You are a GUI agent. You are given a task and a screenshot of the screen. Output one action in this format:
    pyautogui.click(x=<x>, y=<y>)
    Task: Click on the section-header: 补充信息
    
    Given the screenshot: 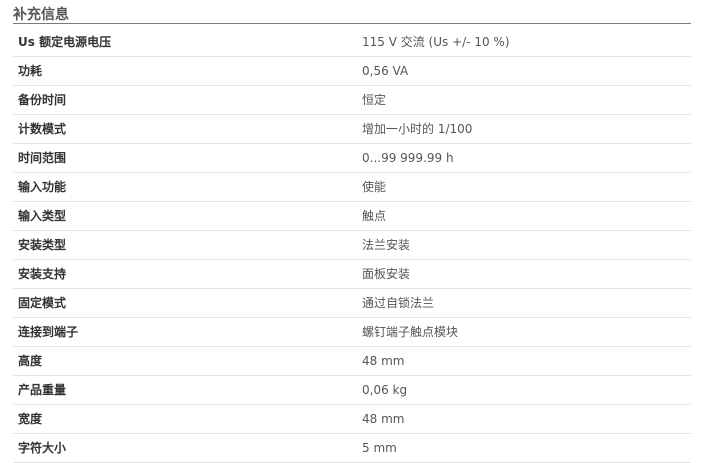 What is the action you would take?
    pyautogui.click(x=352, y=15)
    